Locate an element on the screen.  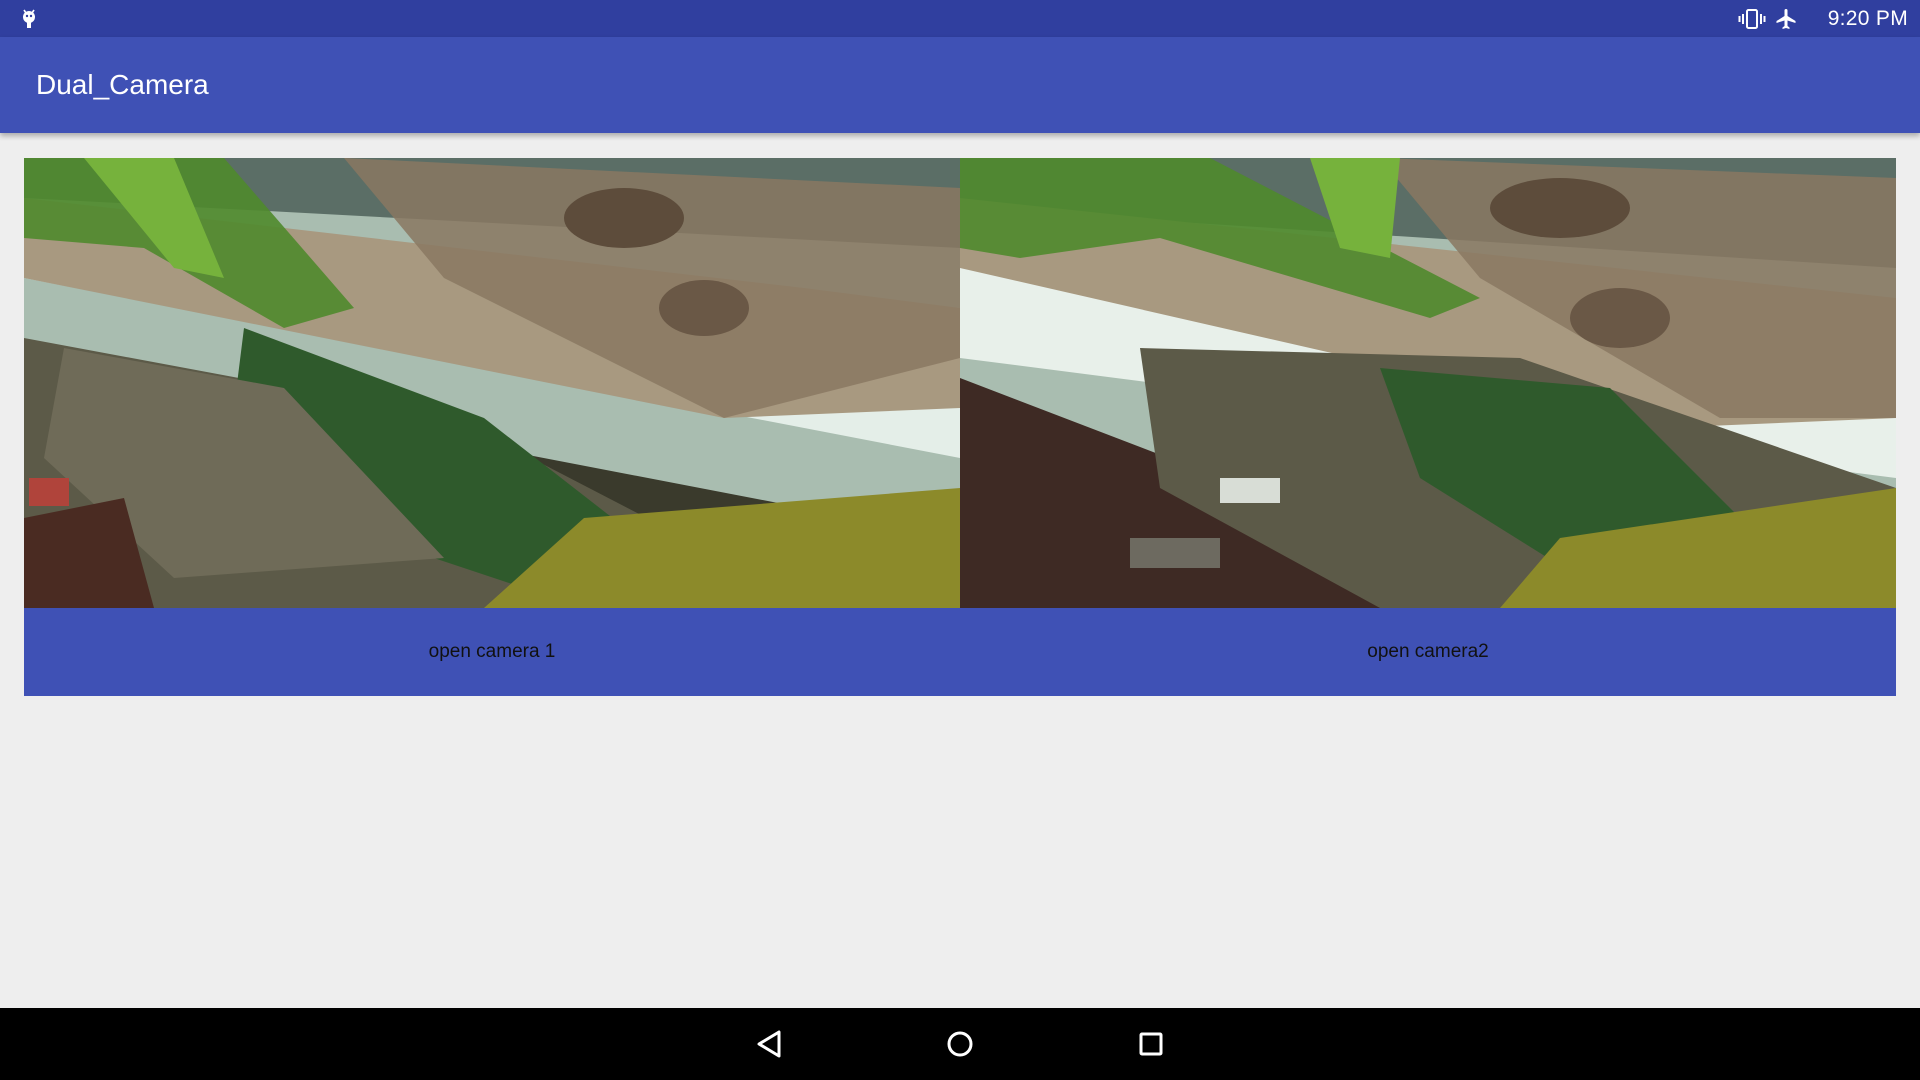
recents-icon is located at coordinates (1151, 1044).